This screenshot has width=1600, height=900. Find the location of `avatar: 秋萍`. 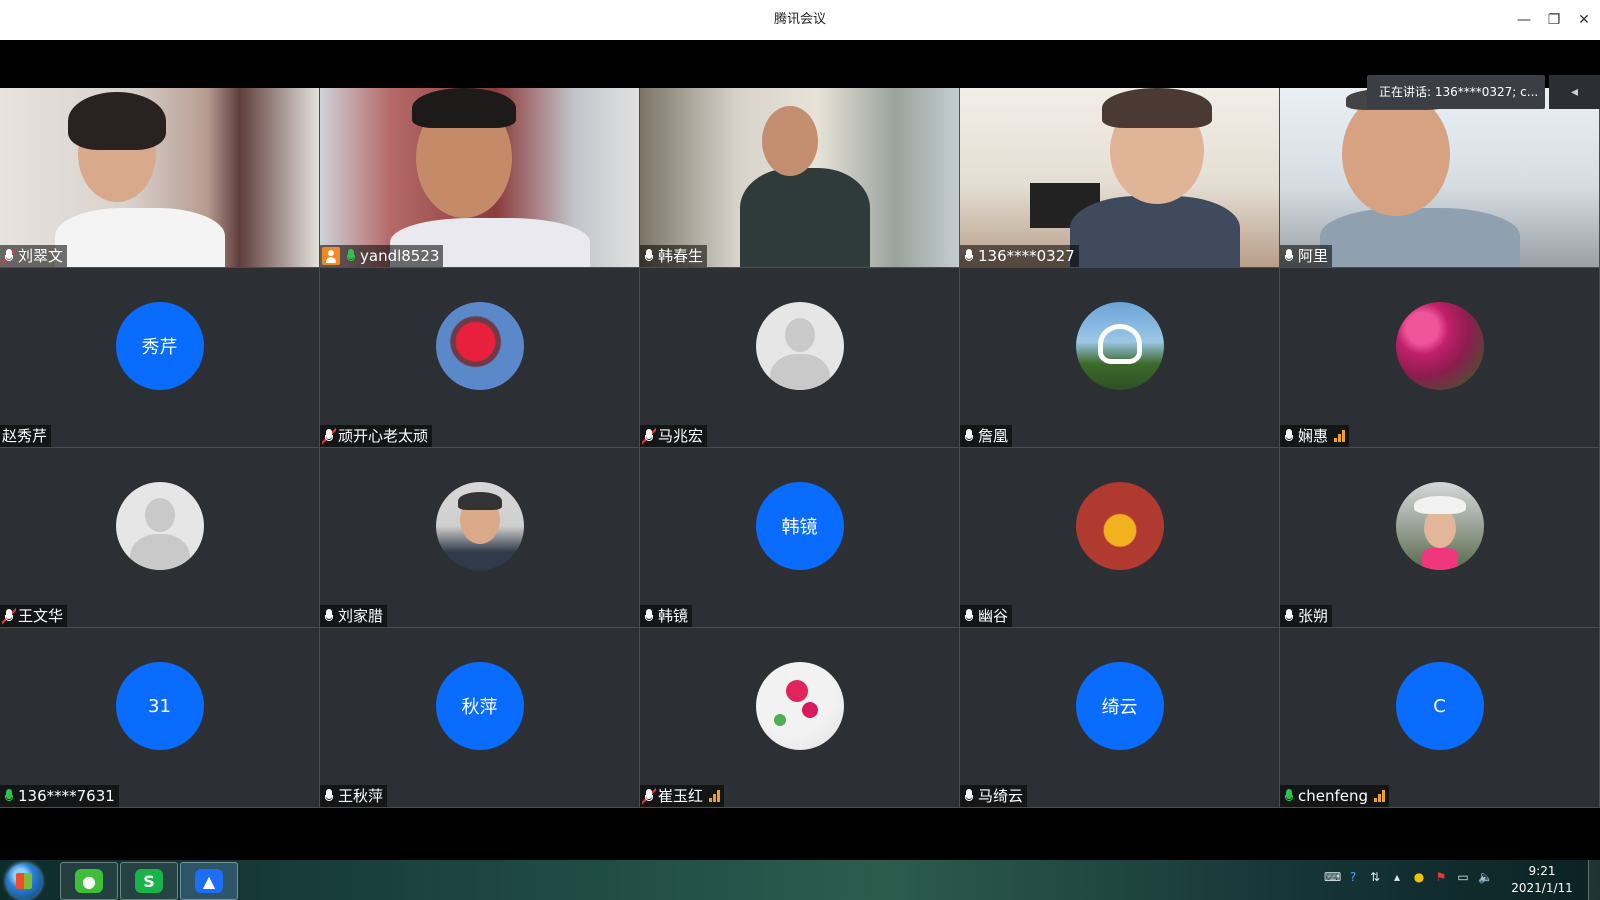

avatar: 秋萍 is located at coordinates (479, 706).